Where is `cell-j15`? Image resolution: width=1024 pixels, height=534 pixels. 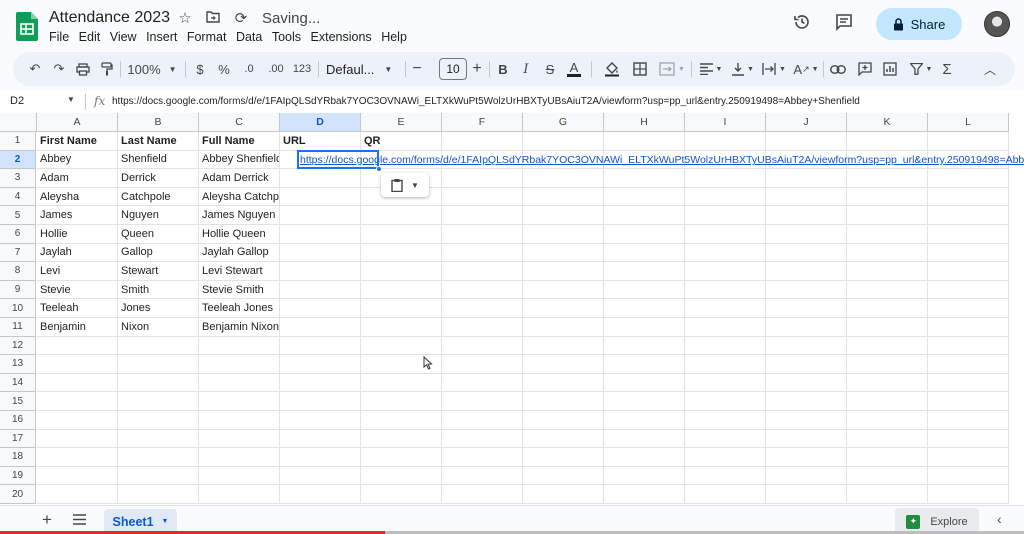 cell-j15 is located at coordinates (806, 401).